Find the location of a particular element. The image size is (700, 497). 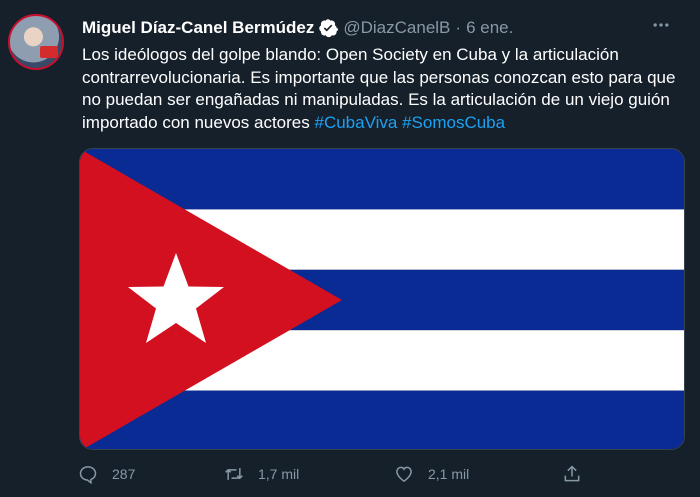

retweet-button: 1,7 mil is located at coordinates (261, 474).